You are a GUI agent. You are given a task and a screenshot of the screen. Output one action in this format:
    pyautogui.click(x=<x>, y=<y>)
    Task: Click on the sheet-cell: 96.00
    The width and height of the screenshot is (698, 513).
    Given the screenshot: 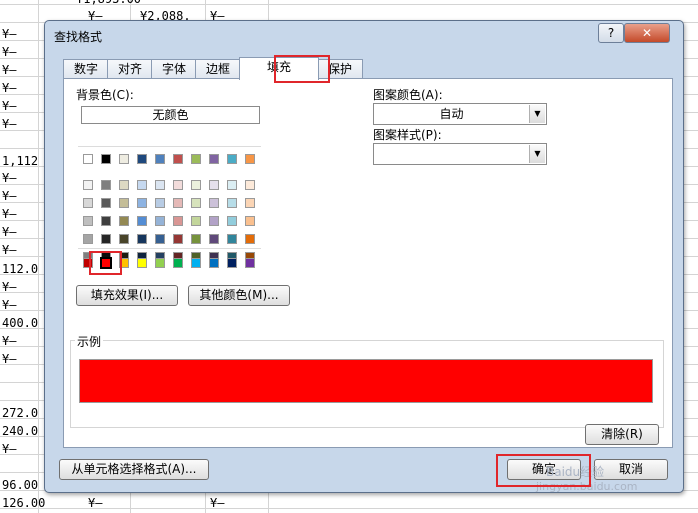 What is the action you would take?
    pyautogui.click(x=20, y=485)
    